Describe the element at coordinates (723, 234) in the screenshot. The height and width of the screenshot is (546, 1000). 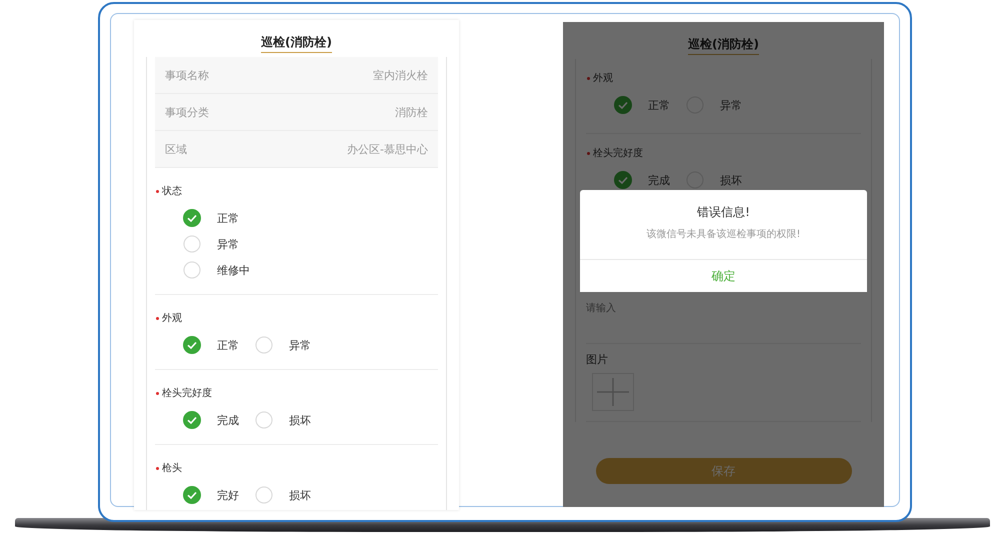
I see `dialog-message: 该微信号未具备该巡检事项的权限!` at that location.